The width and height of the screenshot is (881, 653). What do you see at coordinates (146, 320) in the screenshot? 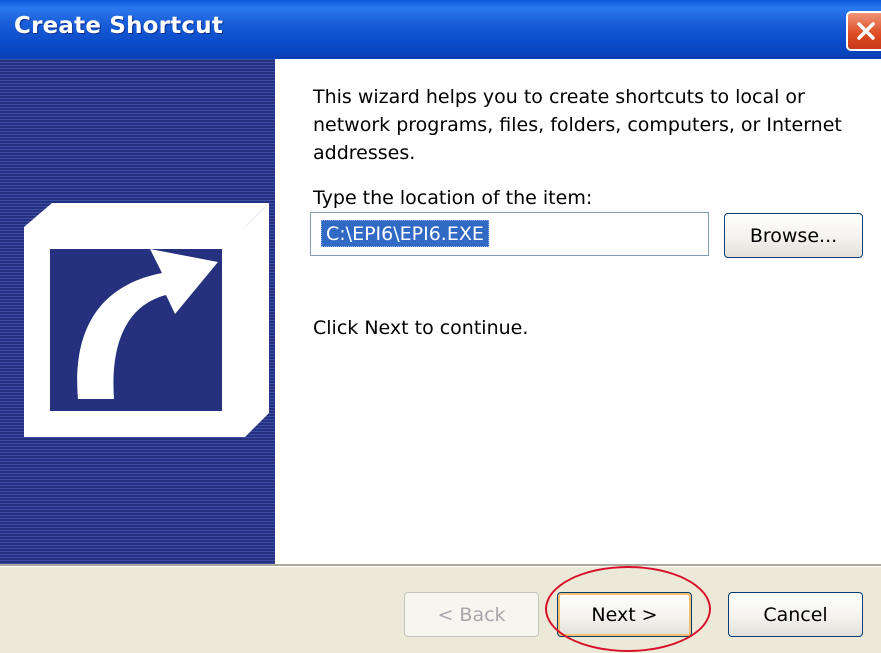
I see `shortcut-arrow-icon` at bounding box center [146, 320].